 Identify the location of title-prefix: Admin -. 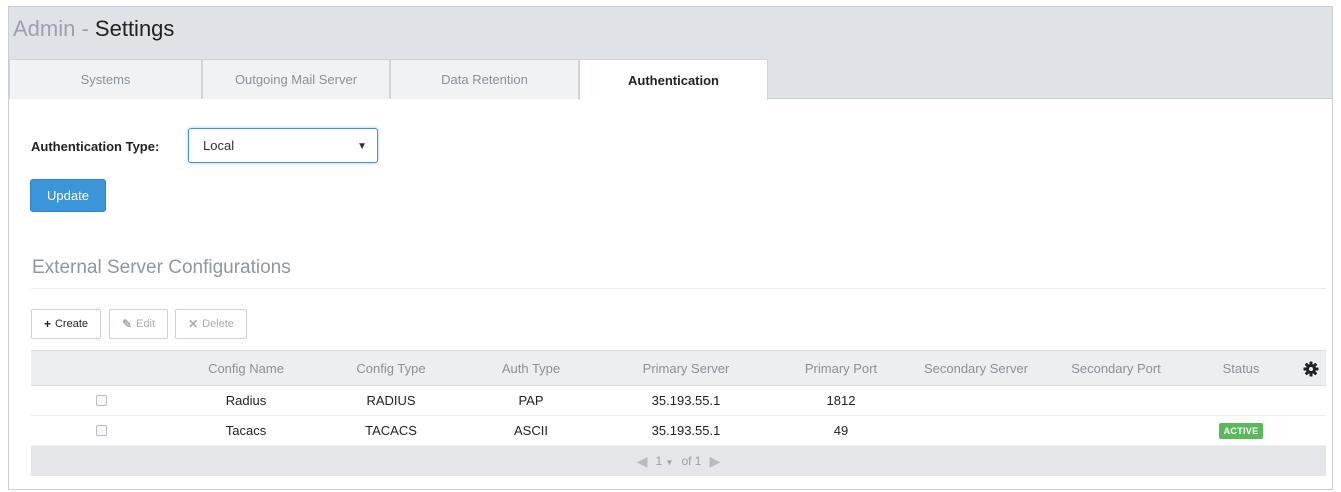
(54, 28).